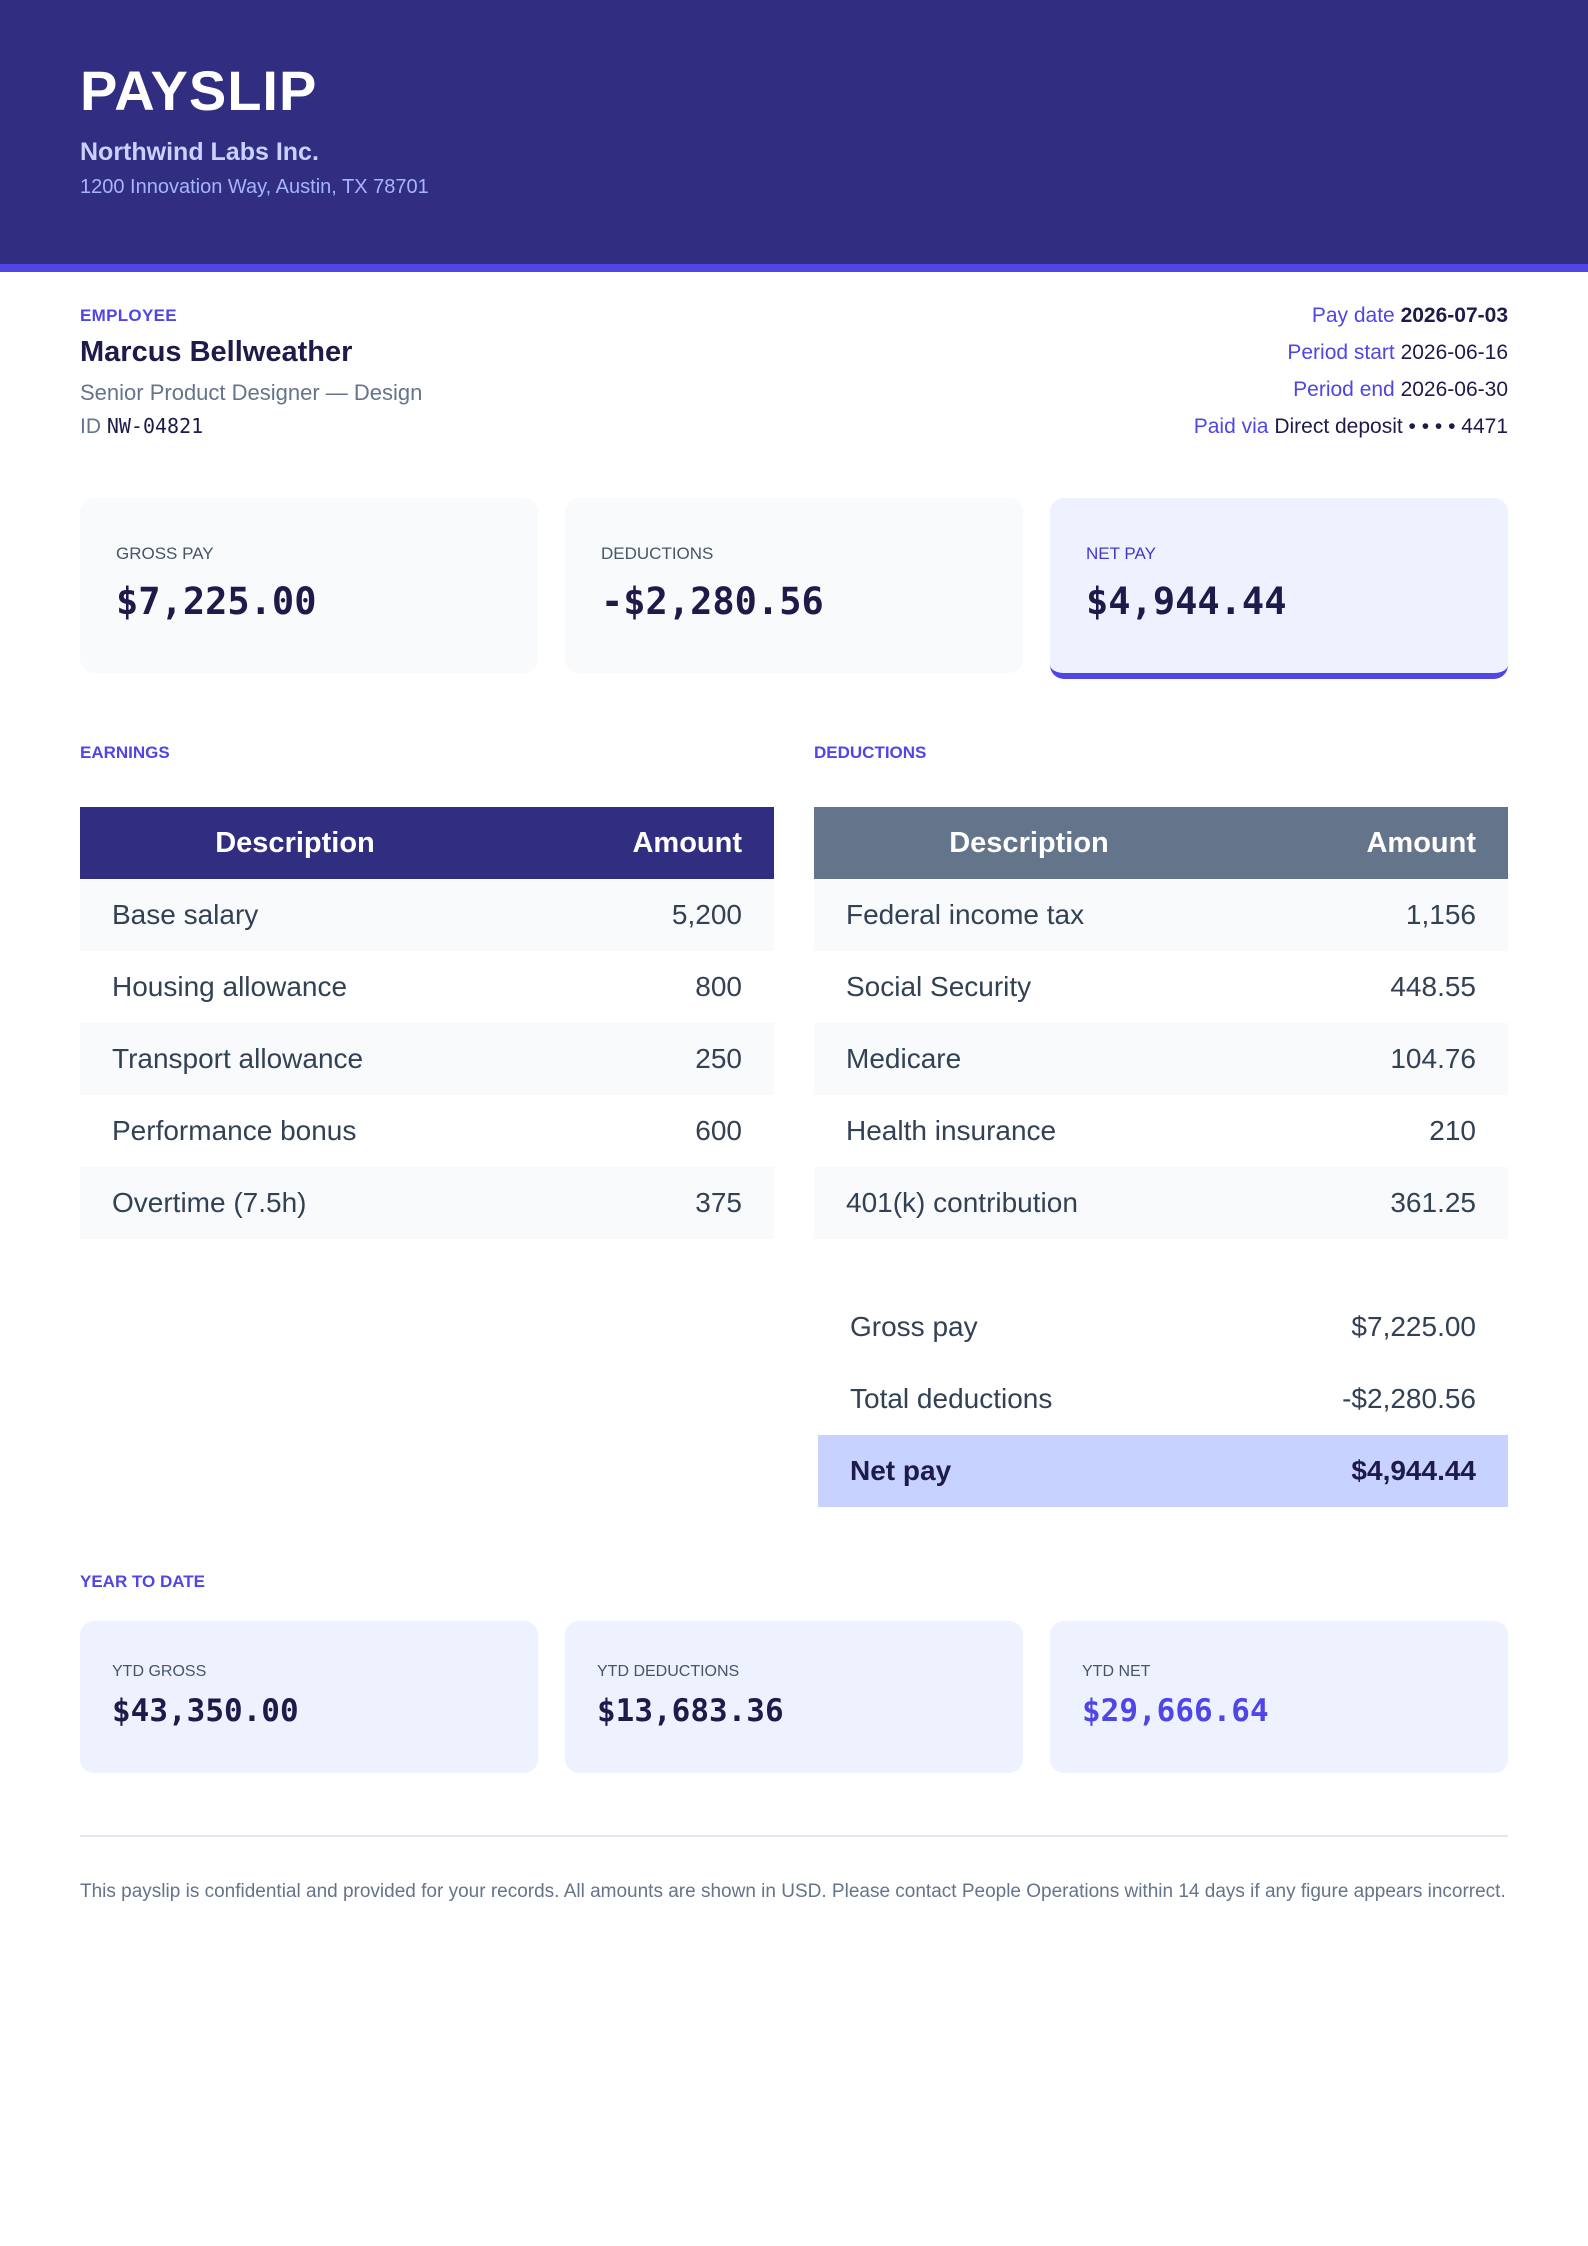 The image size is (1588, 2246). What do you see at coordinates (1208, 318) in the screenshot?
I see `pay-date-row: Pay date 2026-07-03` at bounding box center [1208, 318].